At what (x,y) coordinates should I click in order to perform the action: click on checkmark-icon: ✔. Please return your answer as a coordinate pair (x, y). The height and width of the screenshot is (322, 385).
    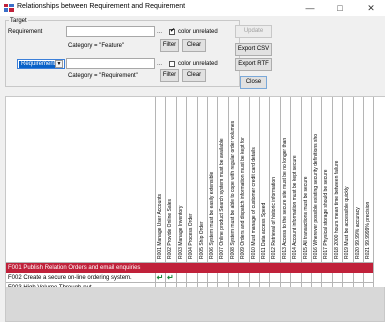
    Looking at the image, I should click on (173, 31).